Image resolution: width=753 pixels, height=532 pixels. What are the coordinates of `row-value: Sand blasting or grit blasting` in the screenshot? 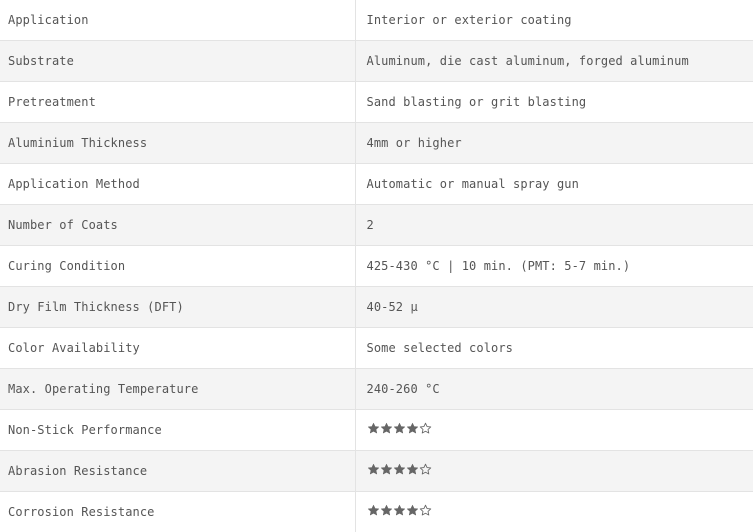 It's located at (554, 102).